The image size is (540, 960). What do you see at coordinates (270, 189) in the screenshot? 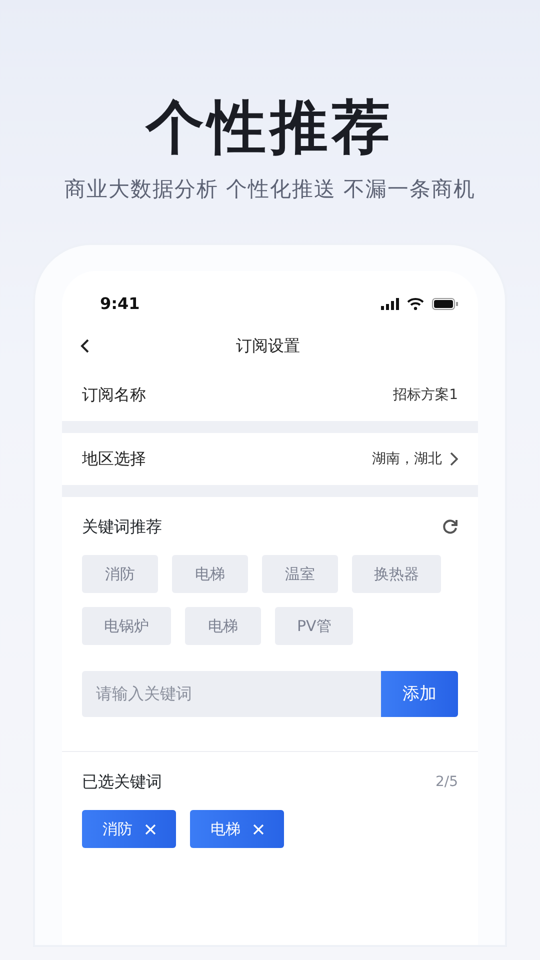
I see `subheadline: 商业大数据分析 个性化推送 不漏一条商机` at bounding box center [270, 189].